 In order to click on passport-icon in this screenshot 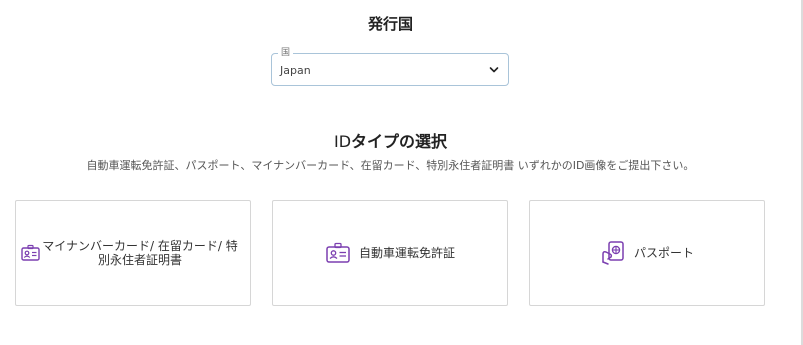, I will do `click(613, 253)`.